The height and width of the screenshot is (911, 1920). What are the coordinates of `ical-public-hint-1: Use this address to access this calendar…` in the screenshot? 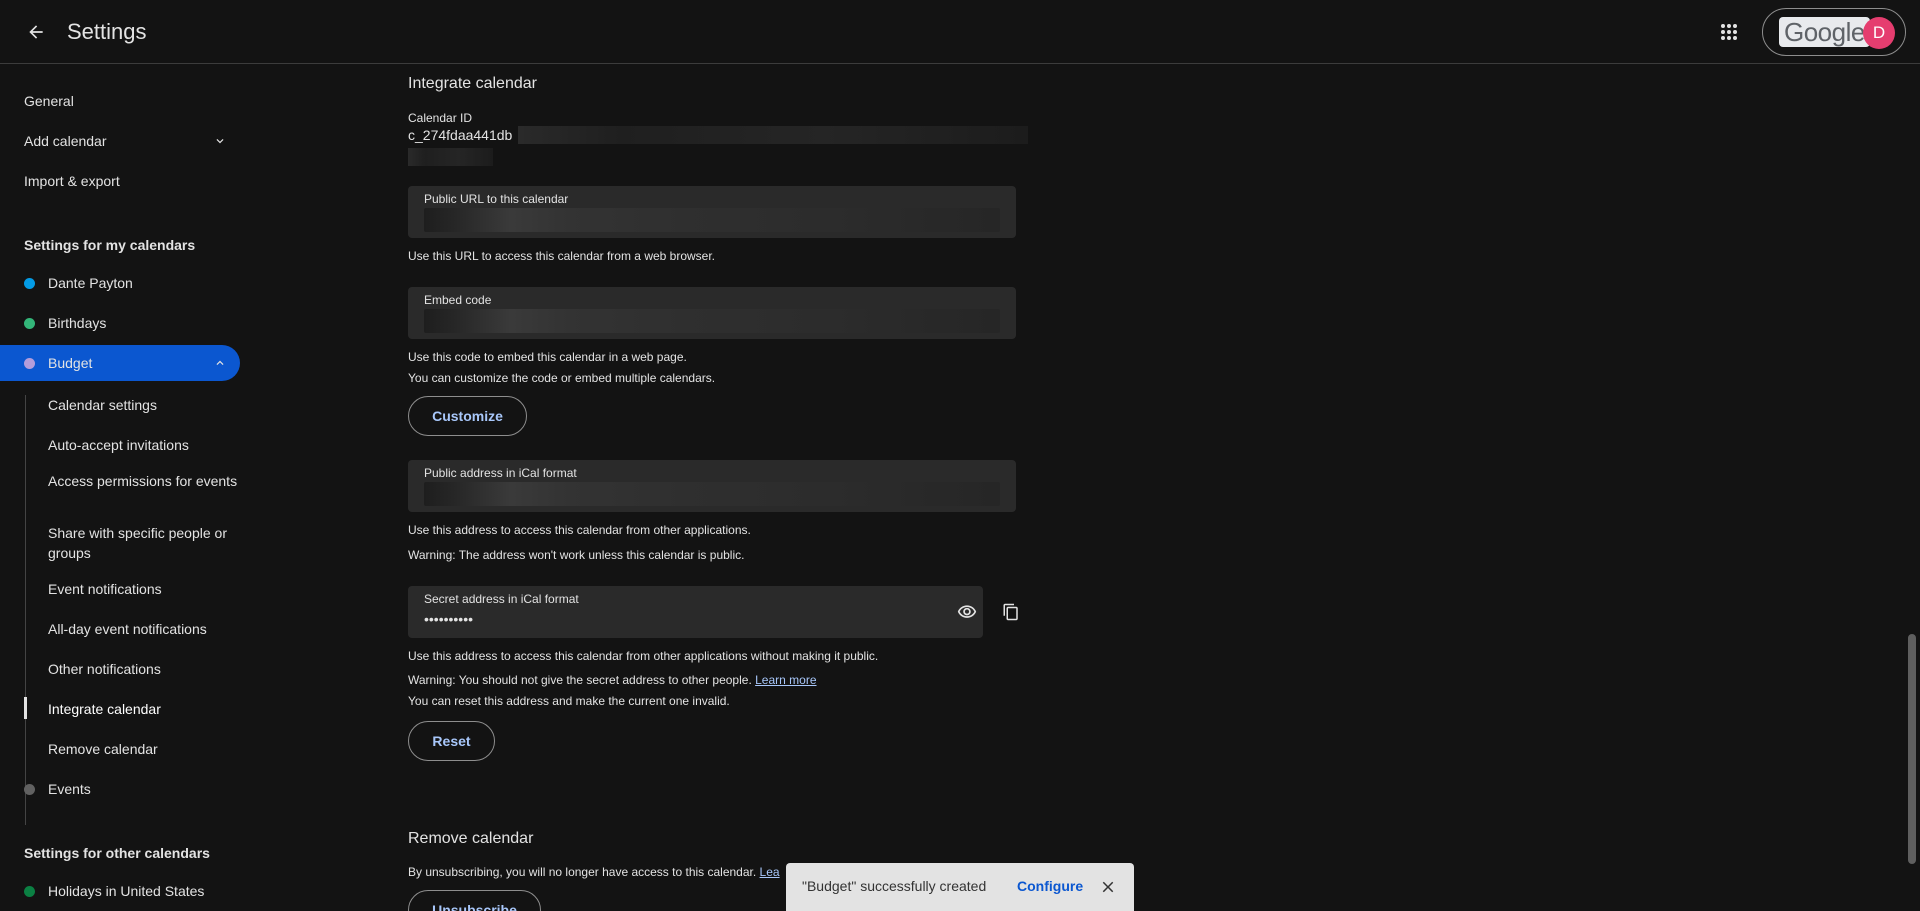 It's located at (579, 530).